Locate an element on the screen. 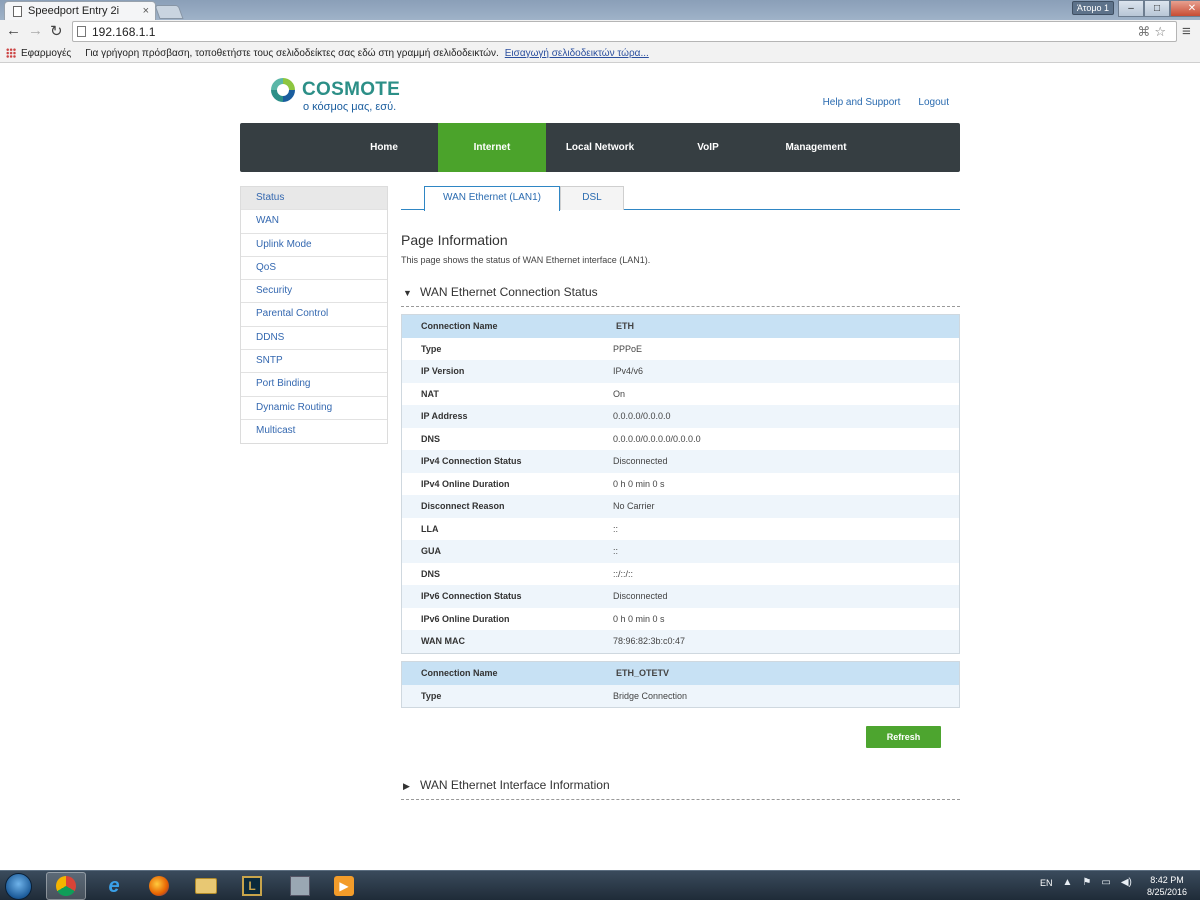 The image size is (1200, 900). browser-toolbar: ← → ↻ ⌘☆ ≡ is located at coordinates (600, 32).